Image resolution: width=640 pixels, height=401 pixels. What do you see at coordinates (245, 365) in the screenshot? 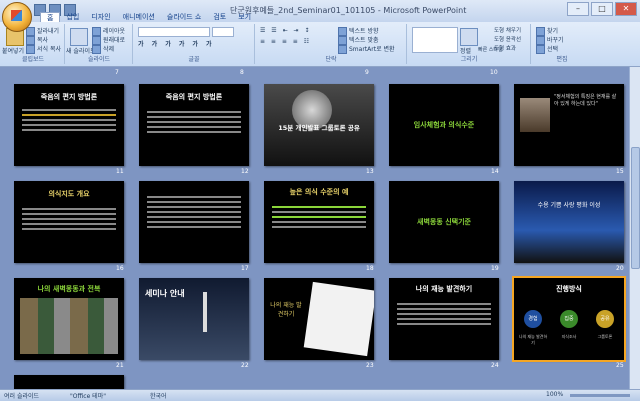
I see `slide-number: 22` at bounding box center [245, 365].